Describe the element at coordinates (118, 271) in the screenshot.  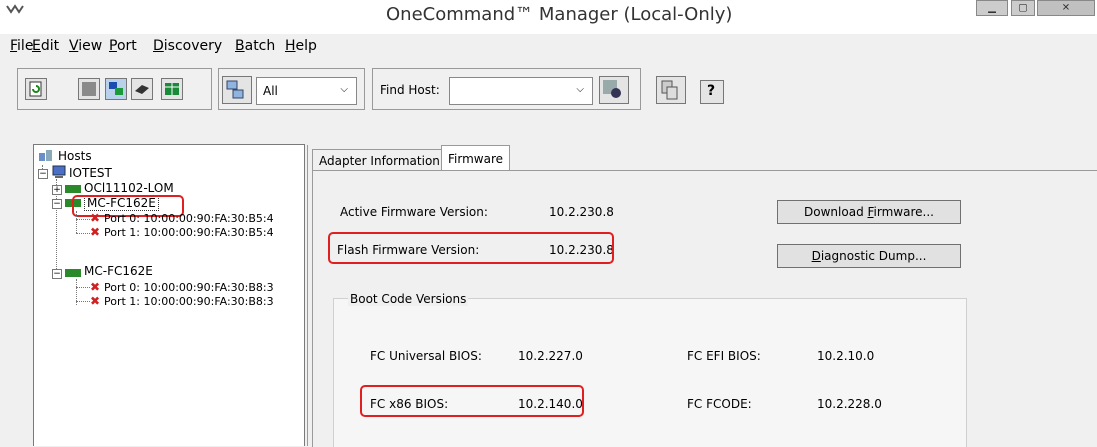
I see `tree-adapter-mc-fc162e-2: MC-FC162E` at that location.